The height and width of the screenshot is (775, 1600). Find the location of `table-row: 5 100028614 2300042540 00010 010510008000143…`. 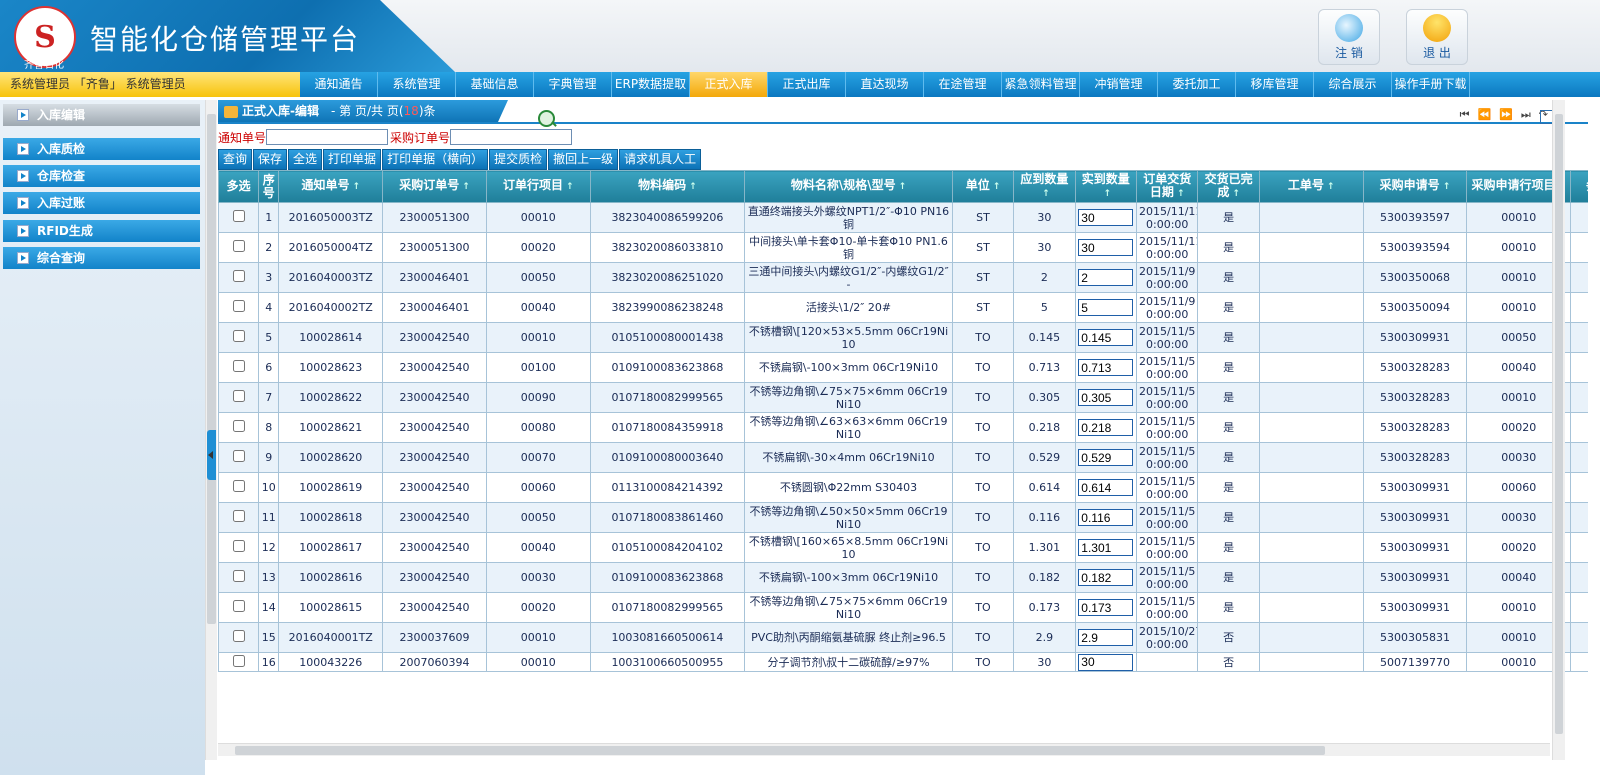

table-row: 5 100028614 2300042540 00010 010510008000143… is located at coordinates (903, 337).